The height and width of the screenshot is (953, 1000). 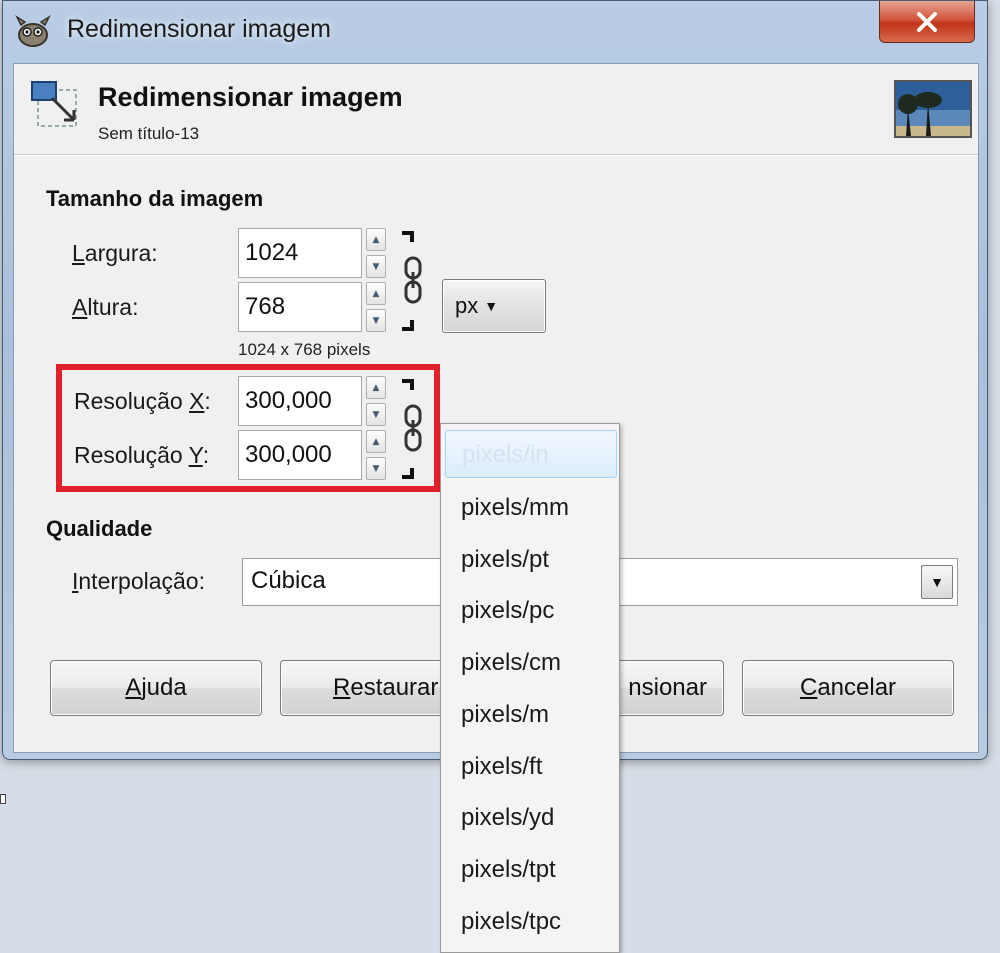 I want to click on dialog-header: Redimensionar imagem Sem título-13, so click(x=496, y=109).